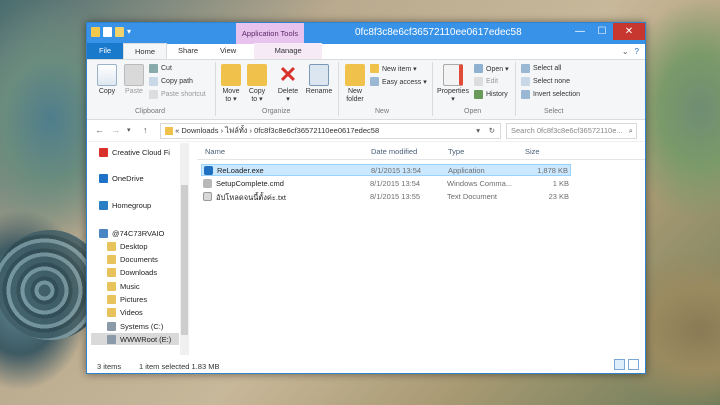 This screenshot has height=405, width=720. Describe the element at coordinates (394, 151) in the screenshot. I see `column-header-date-modified: Date modified` at that location.